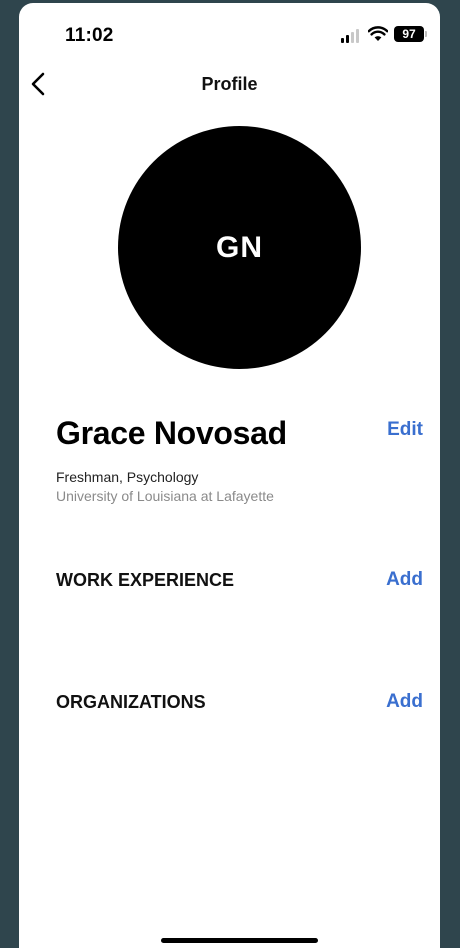  Describe the element at coordinates (229, 84) in the screenshot. I see `page-title: Profile` at that location.